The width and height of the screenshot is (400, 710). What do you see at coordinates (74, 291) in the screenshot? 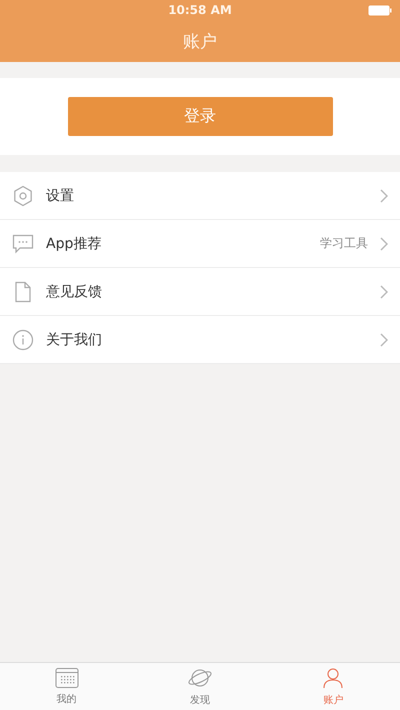
I see `menu-label: 意见反馈` at bounding box center [74, 291].